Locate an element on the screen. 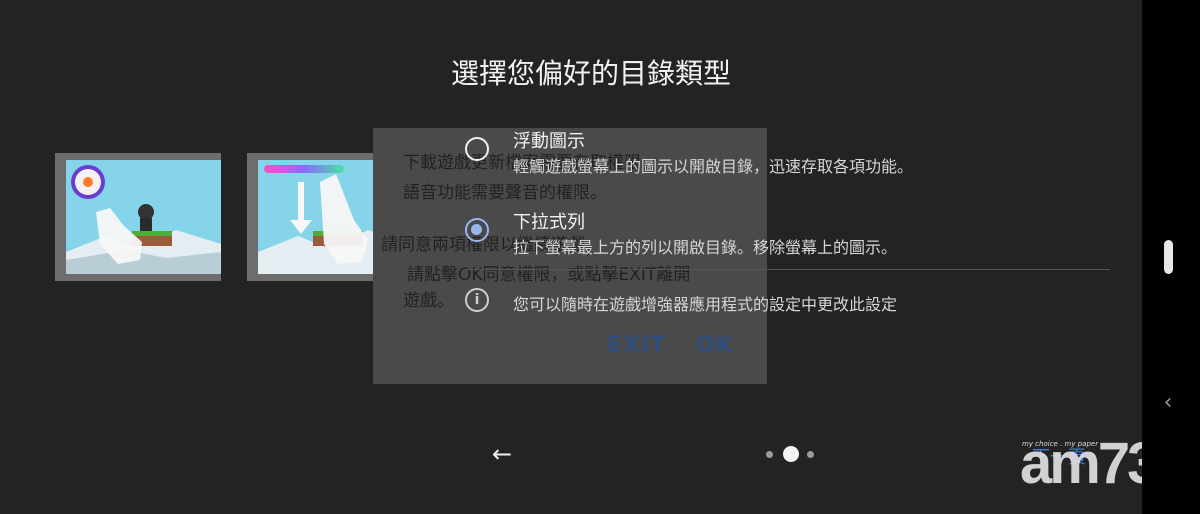  watermark-tagline: my choice . my paper is located at coordinates (1060, 444).